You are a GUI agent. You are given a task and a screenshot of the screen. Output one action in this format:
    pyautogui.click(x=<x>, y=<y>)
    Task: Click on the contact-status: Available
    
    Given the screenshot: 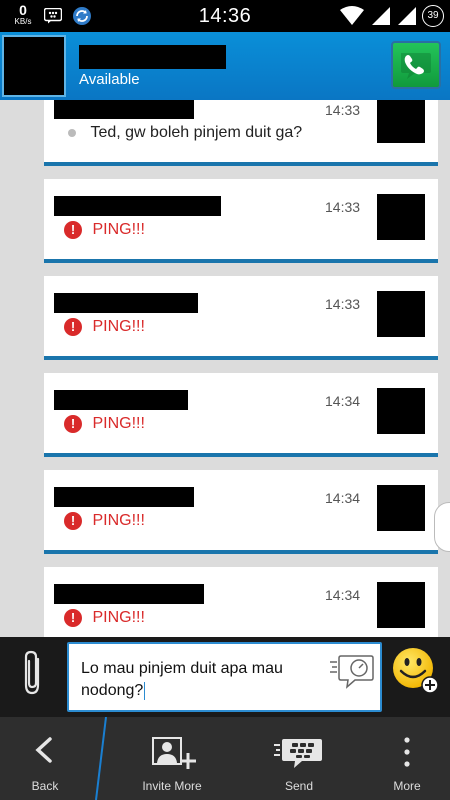 What is the action you would take?
    pyautogui.click(x=109, y=79)
    